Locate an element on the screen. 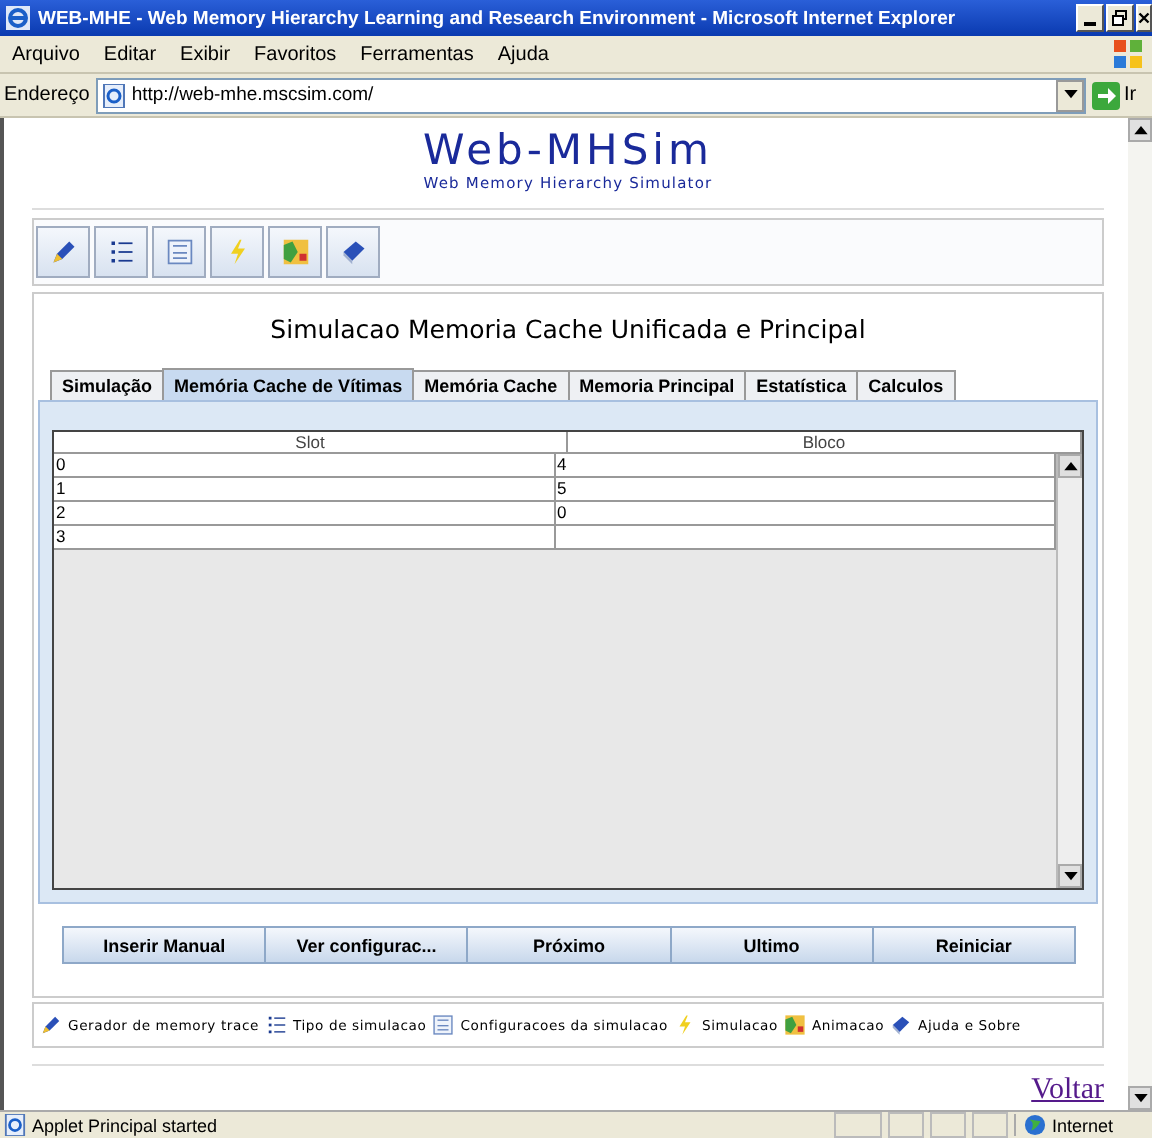 Image resolution: width=1152 pixels, height=1138 pixels. page-scrollbar is located at coordinates (1140, 614).